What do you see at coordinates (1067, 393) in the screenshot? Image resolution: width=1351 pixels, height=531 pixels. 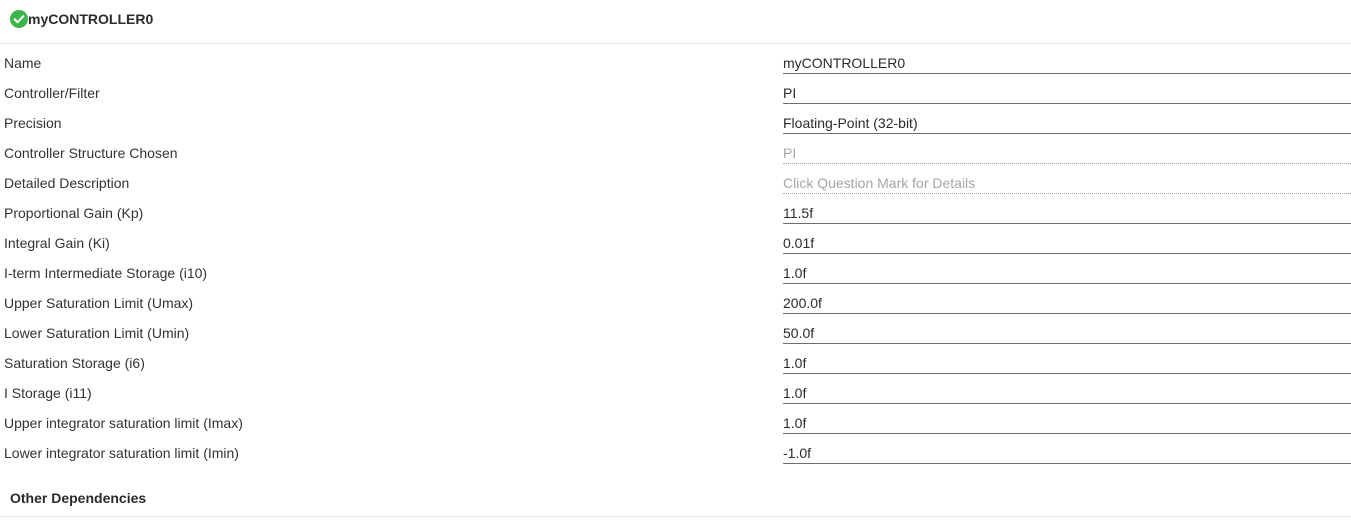 I see `i11-field: 1.0f` at bounding box center [1067, 393].